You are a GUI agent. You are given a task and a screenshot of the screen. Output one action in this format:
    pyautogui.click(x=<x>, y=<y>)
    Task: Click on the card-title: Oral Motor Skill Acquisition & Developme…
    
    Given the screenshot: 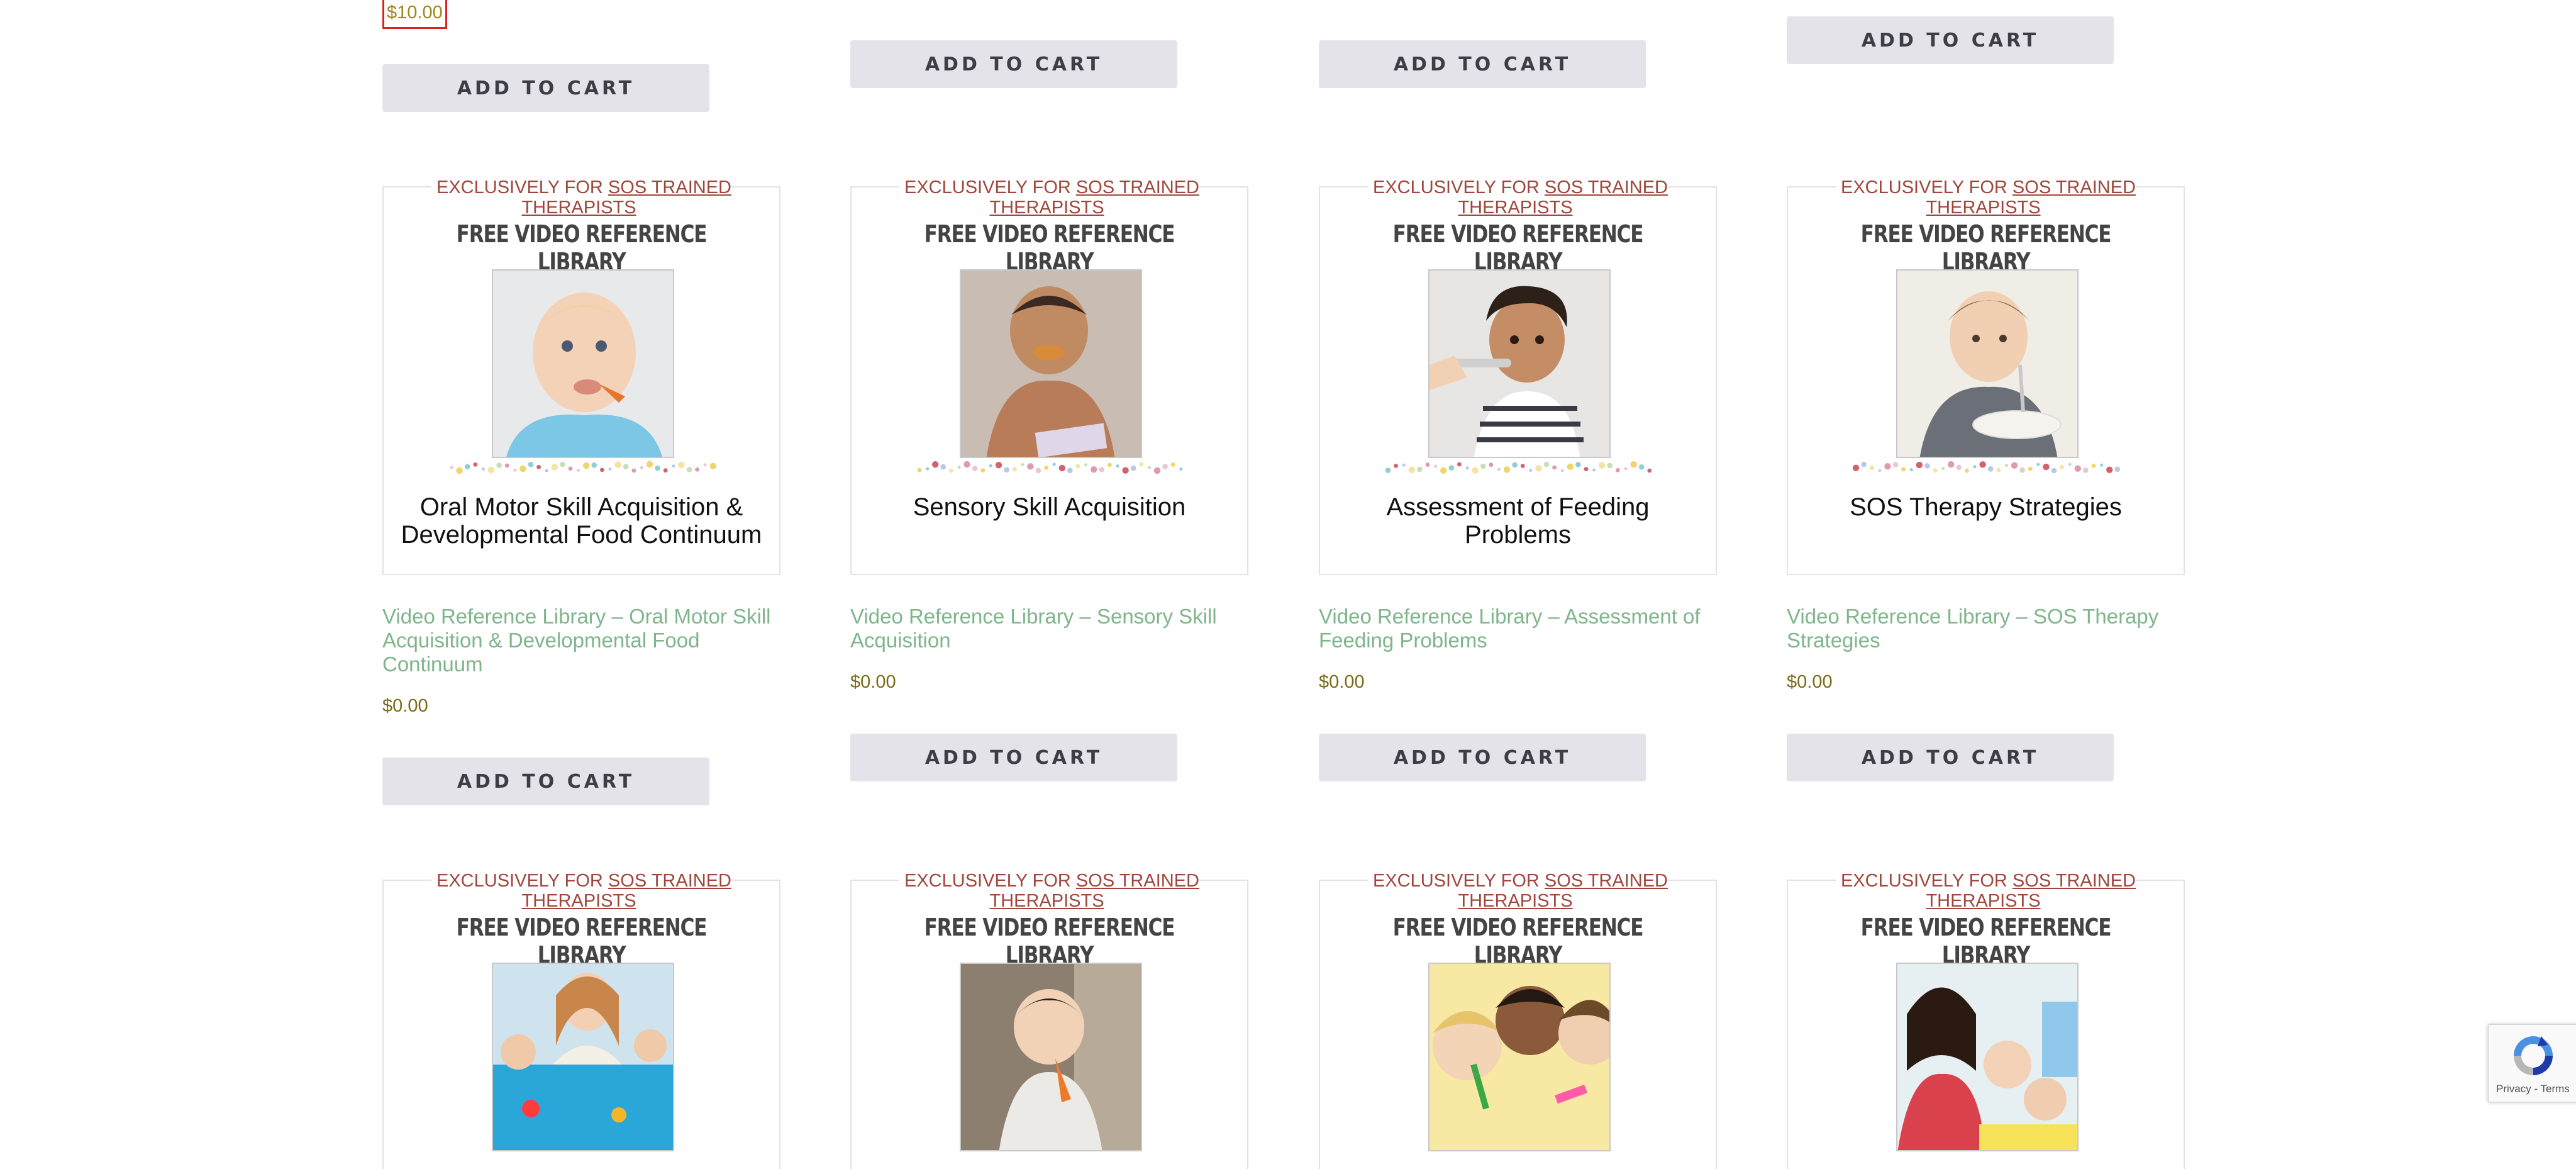 What is the action you would take?
    pyautogui.click(x=581, y=521)
    